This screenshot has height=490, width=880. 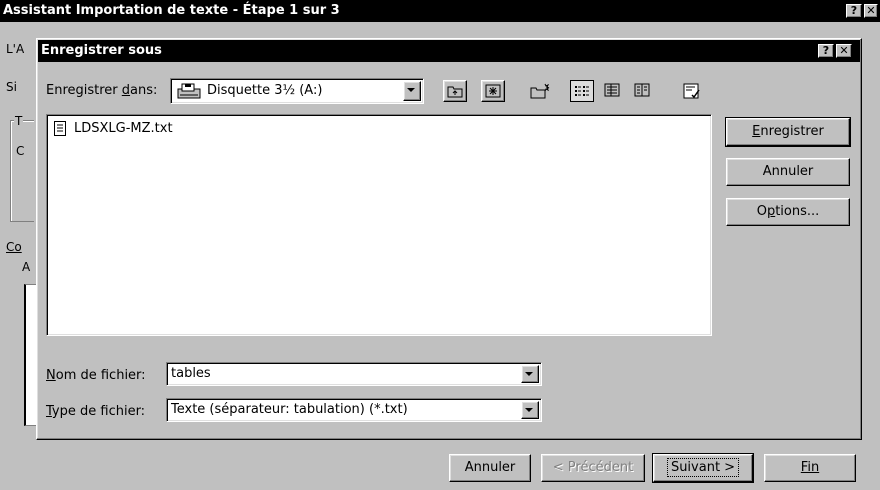 What do you see at coordinates (449, 51) in the screenshot?
I see `save-as-titlebar: Enregistrer sous` at bounding box center [449, 51].